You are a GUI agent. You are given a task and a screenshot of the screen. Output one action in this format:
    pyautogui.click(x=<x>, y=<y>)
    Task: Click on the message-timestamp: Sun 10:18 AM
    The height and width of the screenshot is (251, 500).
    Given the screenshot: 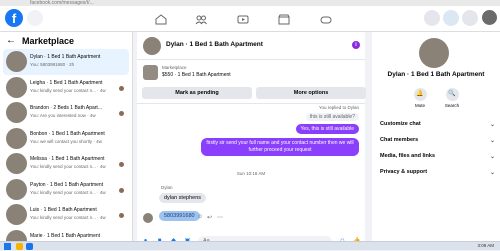 What is the action you would take?
    pyautogui.click(x=251, y=173)
    